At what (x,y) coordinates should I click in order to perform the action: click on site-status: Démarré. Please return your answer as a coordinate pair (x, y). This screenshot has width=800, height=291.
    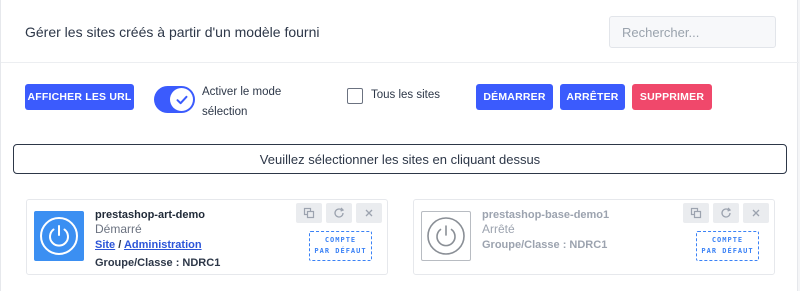
    Looking at the image, I should click on (118, 229).